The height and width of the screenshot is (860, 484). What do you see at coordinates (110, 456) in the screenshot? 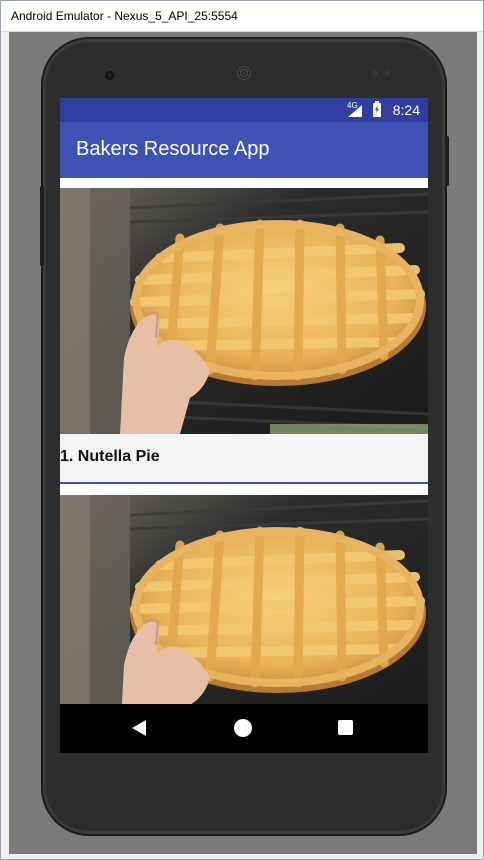
I see `recipe-title: 1. Nutella Pie` at bounding box center [110, 456].